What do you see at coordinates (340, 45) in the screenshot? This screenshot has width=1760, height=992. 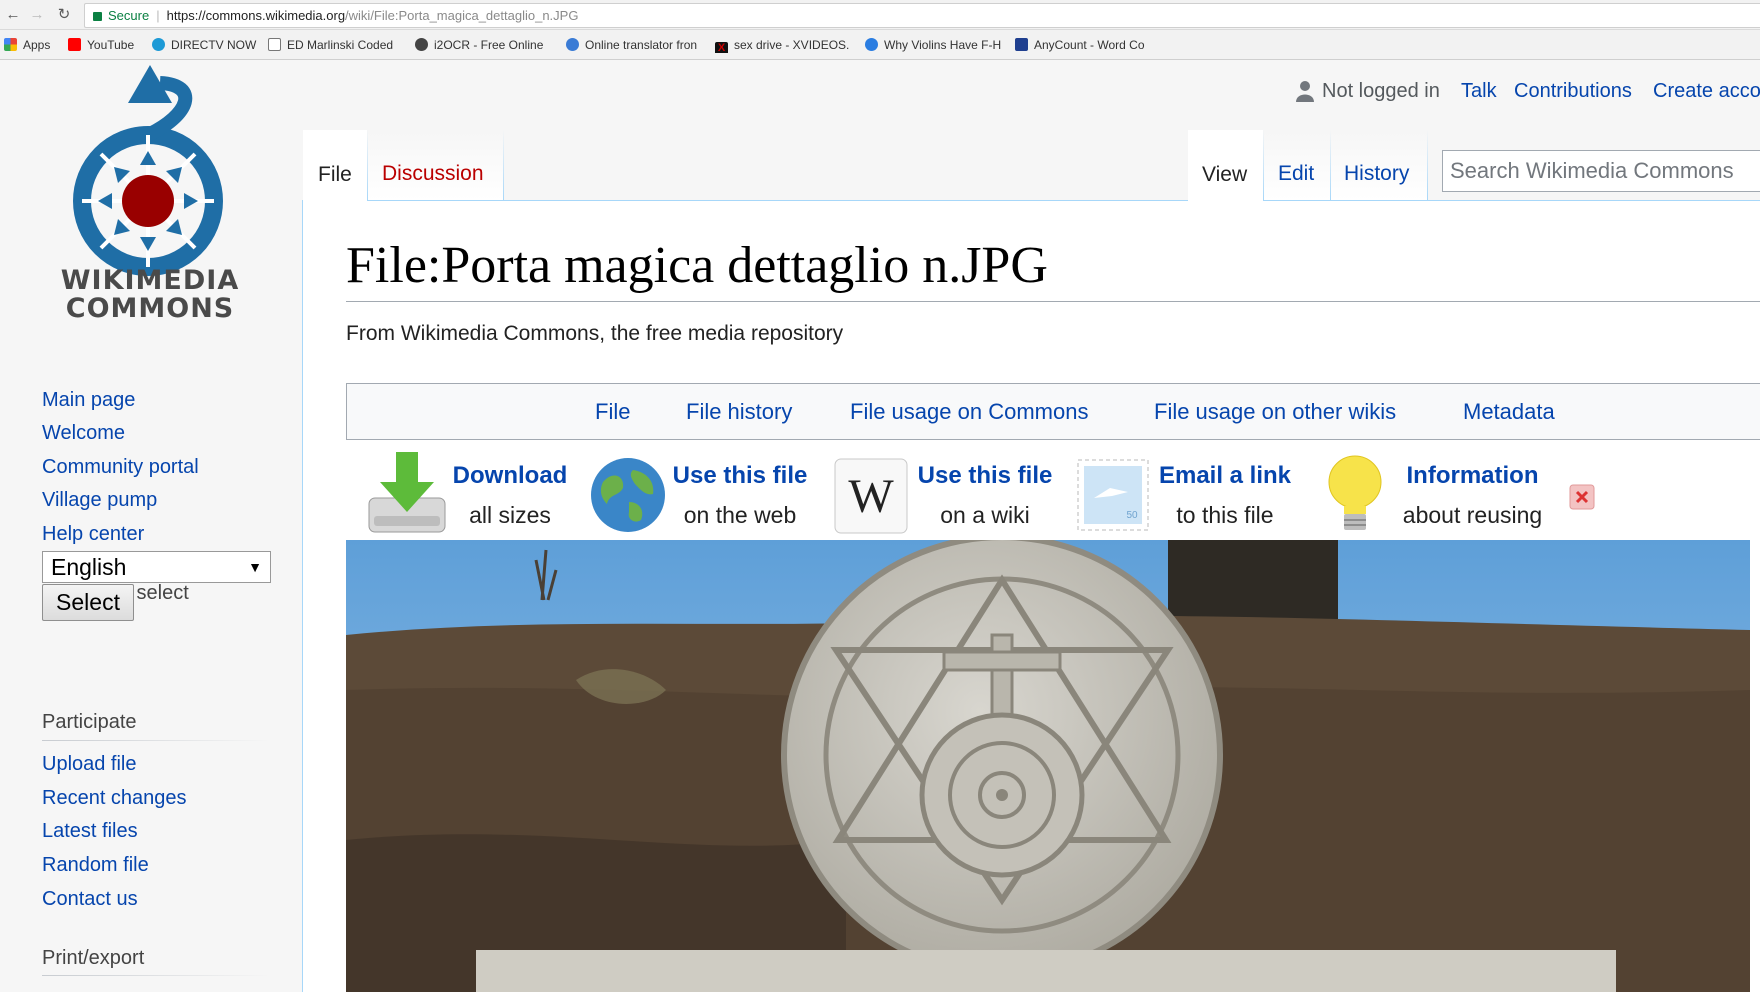 I see `bookmark-label: ED Marlinski Coded` at bounding box center [340, 45].